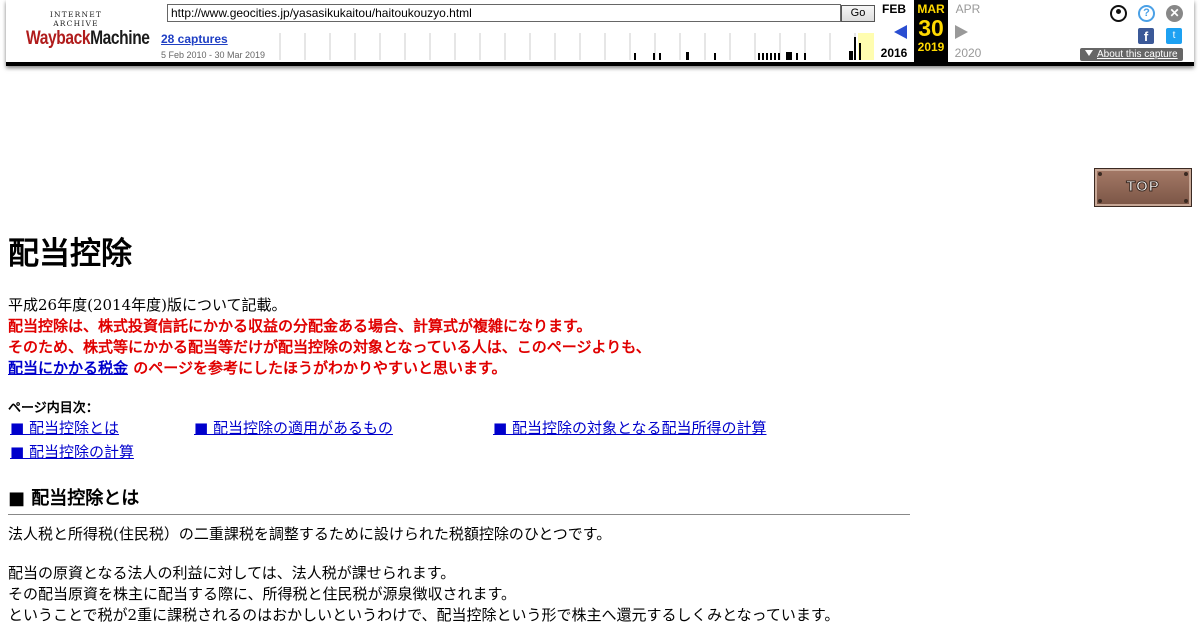 This screenshot has height=630, width=1200. What do you see at coordinates (931, 47) in the screenshot?
I see `current-year: 2019` at bounding box center [931, 47].